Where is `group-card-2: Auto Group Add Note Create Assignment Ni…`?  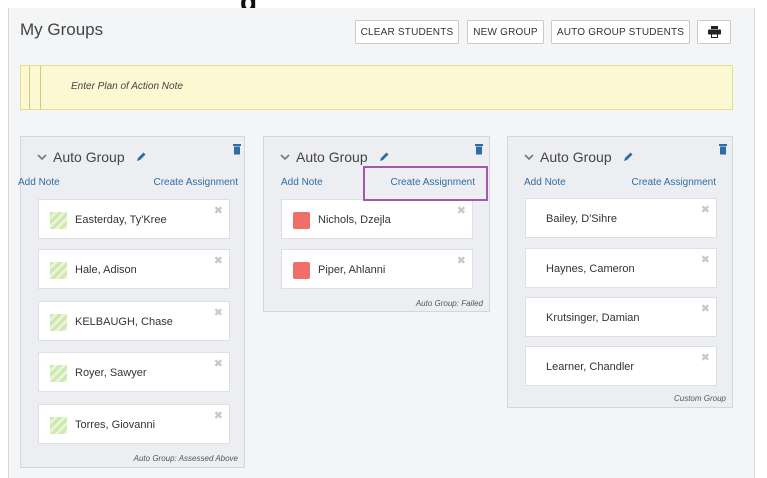 group-card-2: Auto Group Add Note Create Assignment Ni… is located at coordinates (376, 224).